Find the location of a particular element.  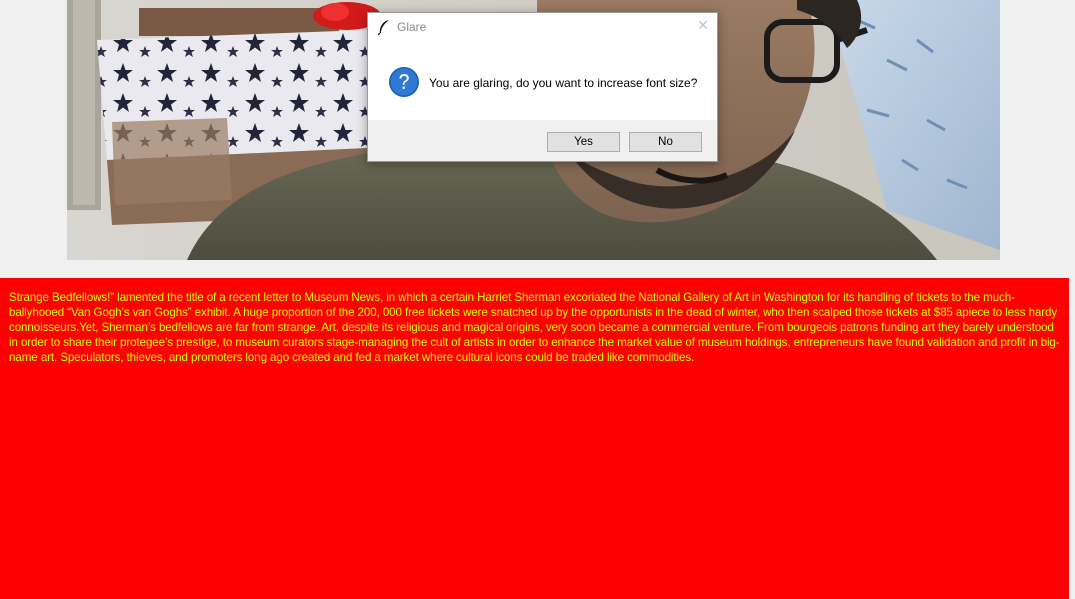

no-button: No is located at coordinates (665, 142).